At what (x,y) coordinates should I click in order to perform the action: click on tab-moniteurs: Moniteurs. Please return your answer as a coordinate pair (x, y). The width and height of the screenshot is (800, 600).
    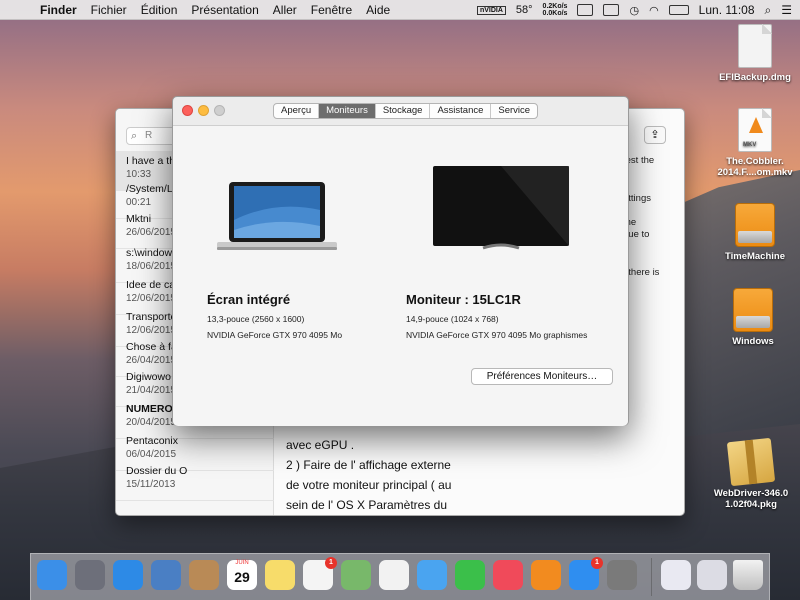
    Looking at the image, I should click on (347, 111).